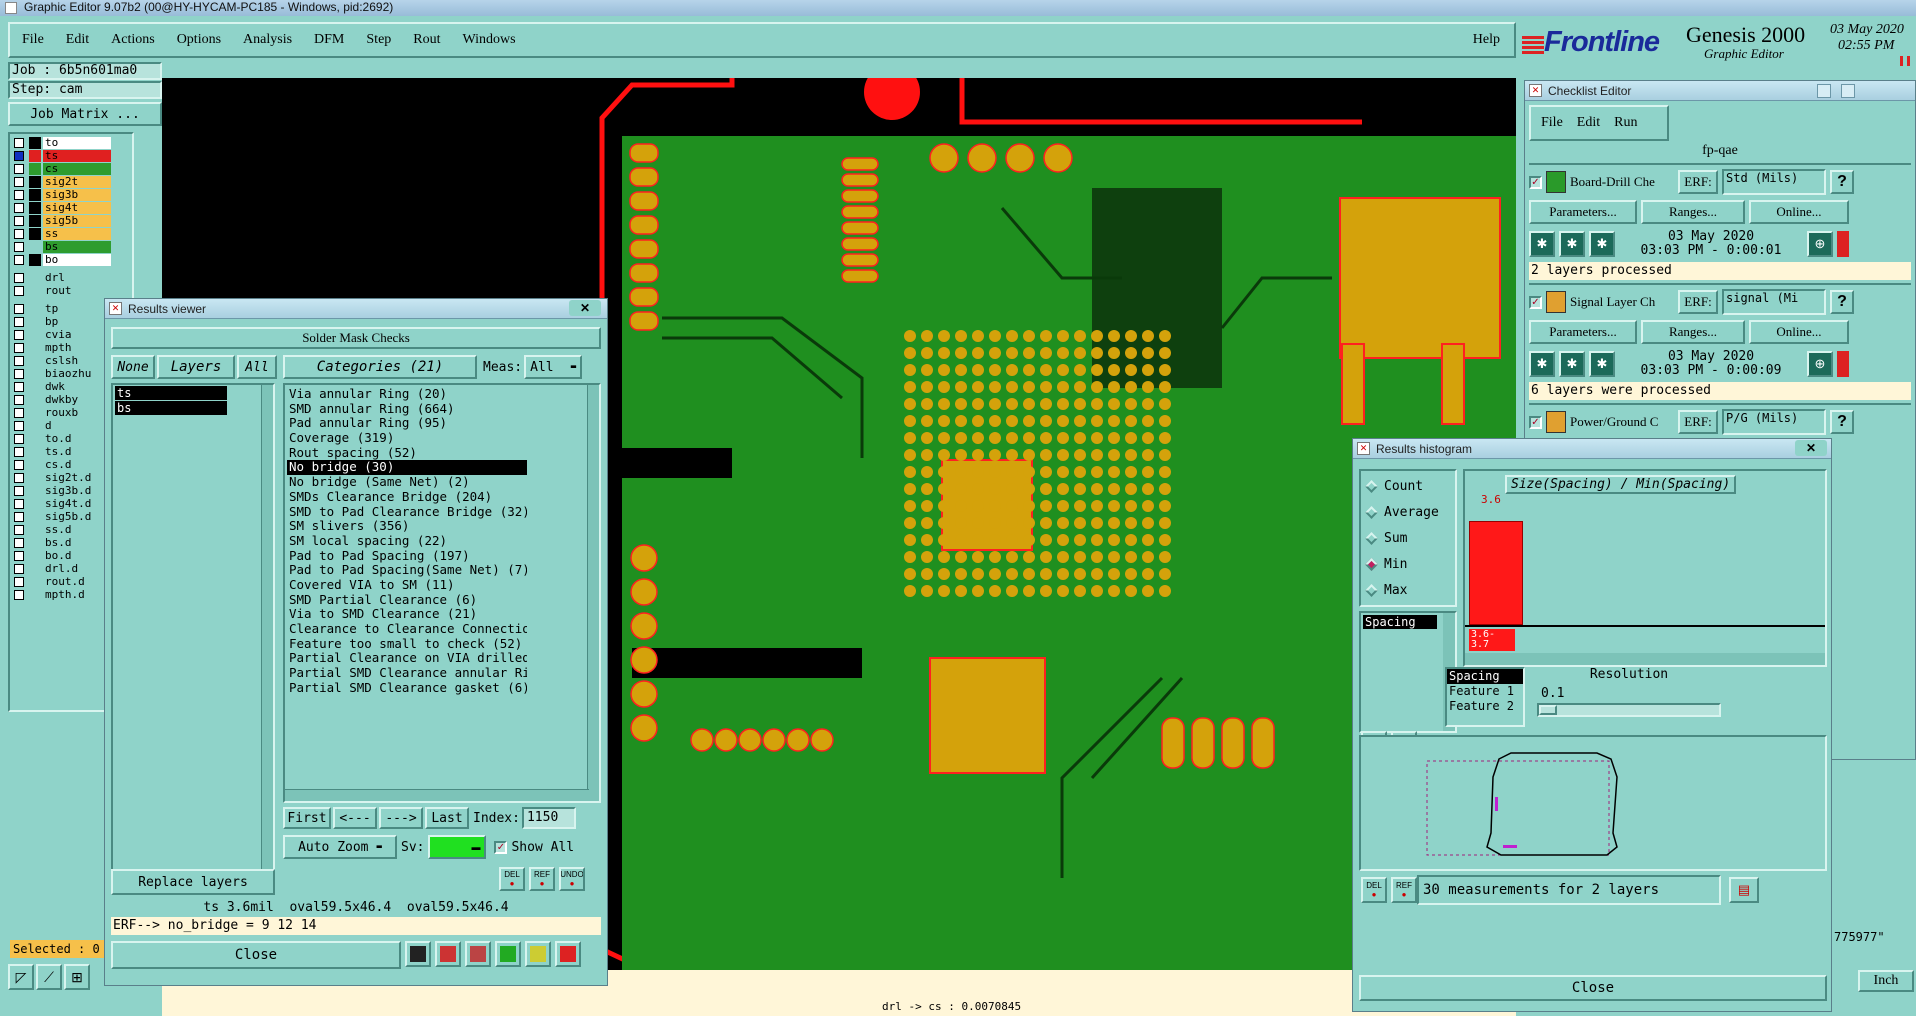  Describe the element at coordinates (407, 497) in the screenshot. I see `category-item: SMDs Clearance Bridge (204)` at that location.